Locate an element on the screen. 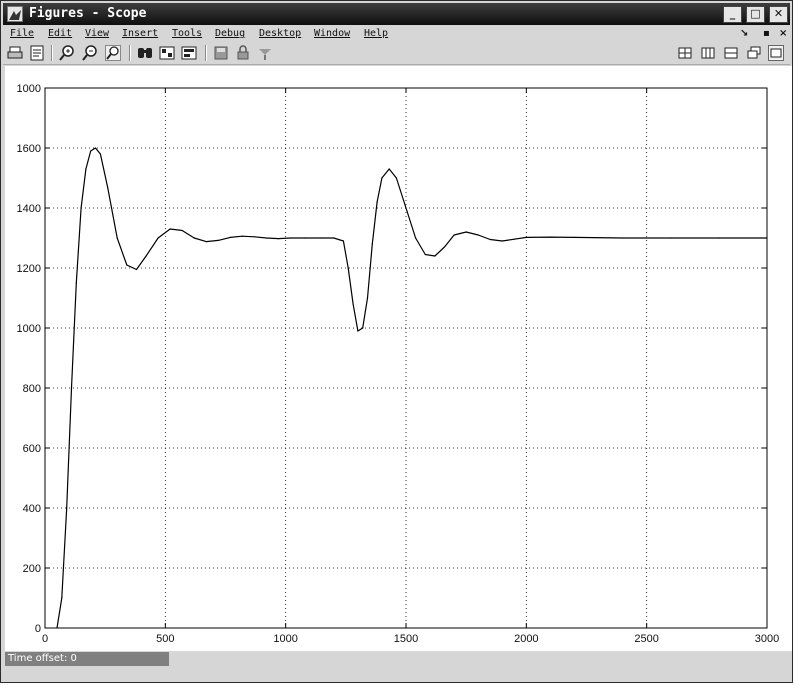 This screenshot has height=685, width=795. menu-file: File is located at coordinates (22, 34).